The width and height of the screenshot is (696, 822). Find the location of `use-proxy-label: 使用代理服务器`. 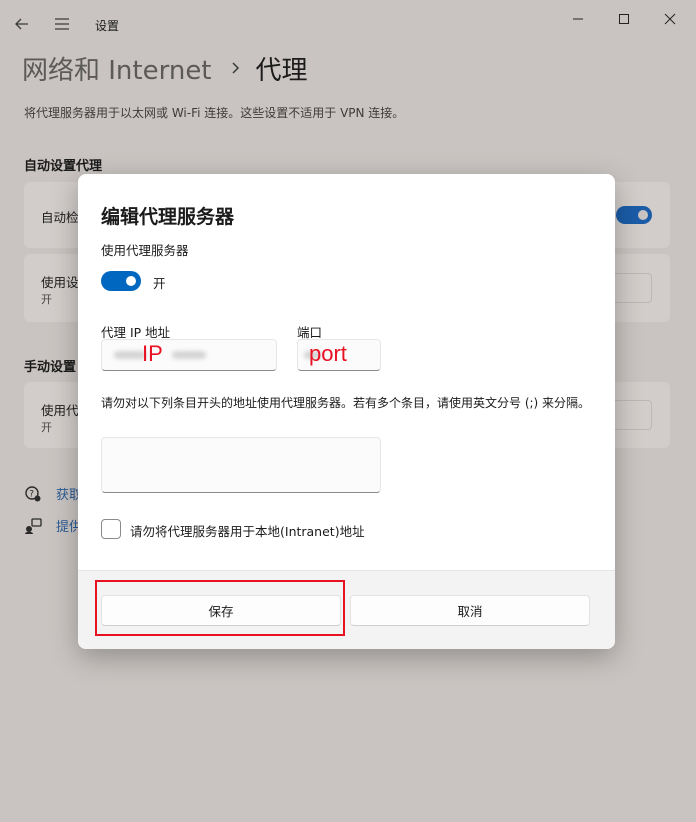

use-proxy-label: 使用代理服务器 is located at coordinates (145, 250).